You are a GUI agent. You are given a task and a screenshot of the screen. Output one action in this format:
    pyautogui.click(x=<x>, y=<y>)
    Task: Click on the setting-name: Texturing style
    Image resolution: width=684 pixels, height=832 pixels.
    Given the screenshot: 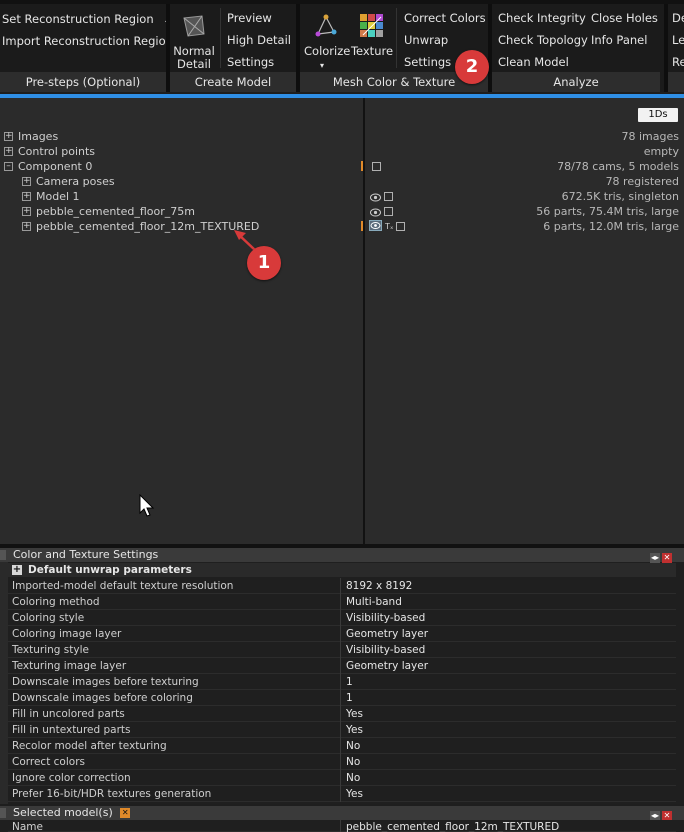 What is the action you would take?
    pyautogui.click(x=50, y=650)
    